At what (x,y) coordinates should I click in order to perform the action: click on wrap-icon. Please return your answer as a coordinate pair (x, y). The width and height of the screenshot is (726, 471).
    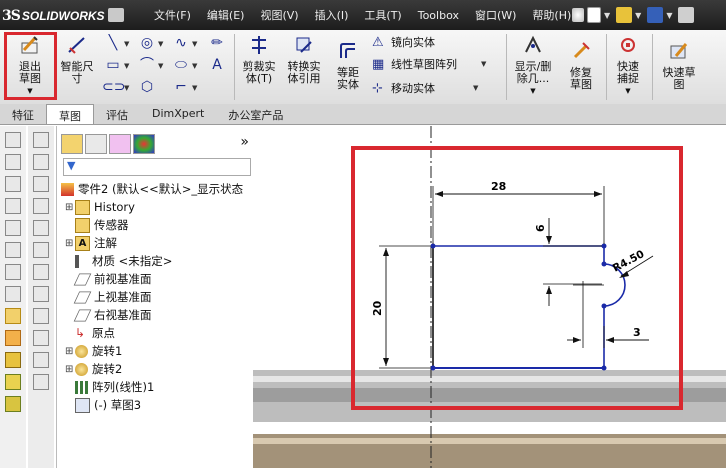
    Looking at the image, I should click on (41, 228).